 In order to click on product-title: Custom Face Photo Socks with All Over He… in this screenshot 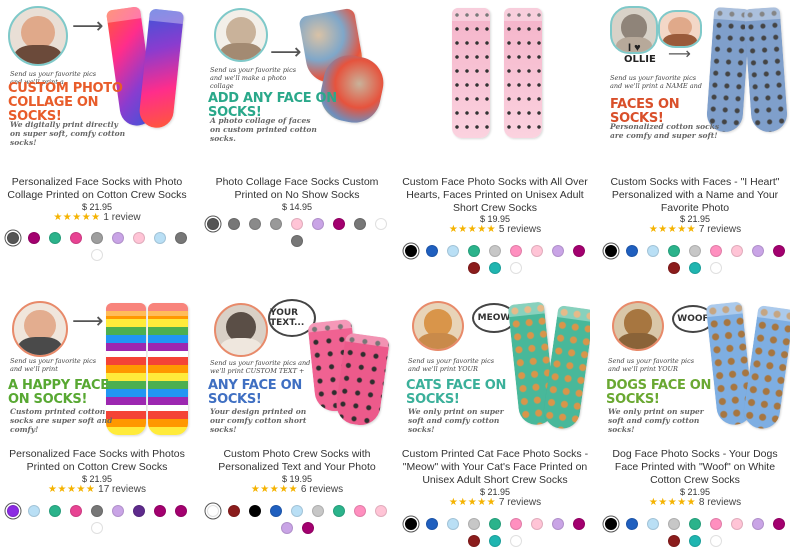, I will do `click(495, 195)`.